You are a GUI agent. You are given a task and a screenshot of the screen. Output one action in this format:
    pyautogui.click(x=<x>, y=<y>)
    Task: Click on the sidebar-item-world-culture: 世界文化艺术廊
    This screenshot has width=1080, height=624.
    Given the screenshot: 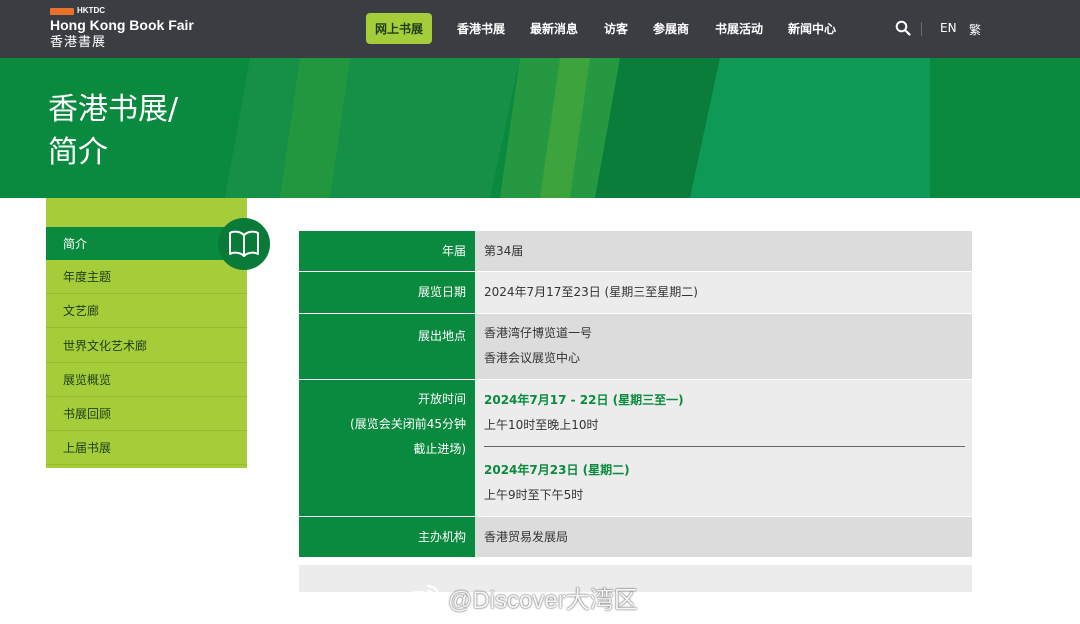 What is the action you would take?
    pyautogui.click(x=146, y=346)
    